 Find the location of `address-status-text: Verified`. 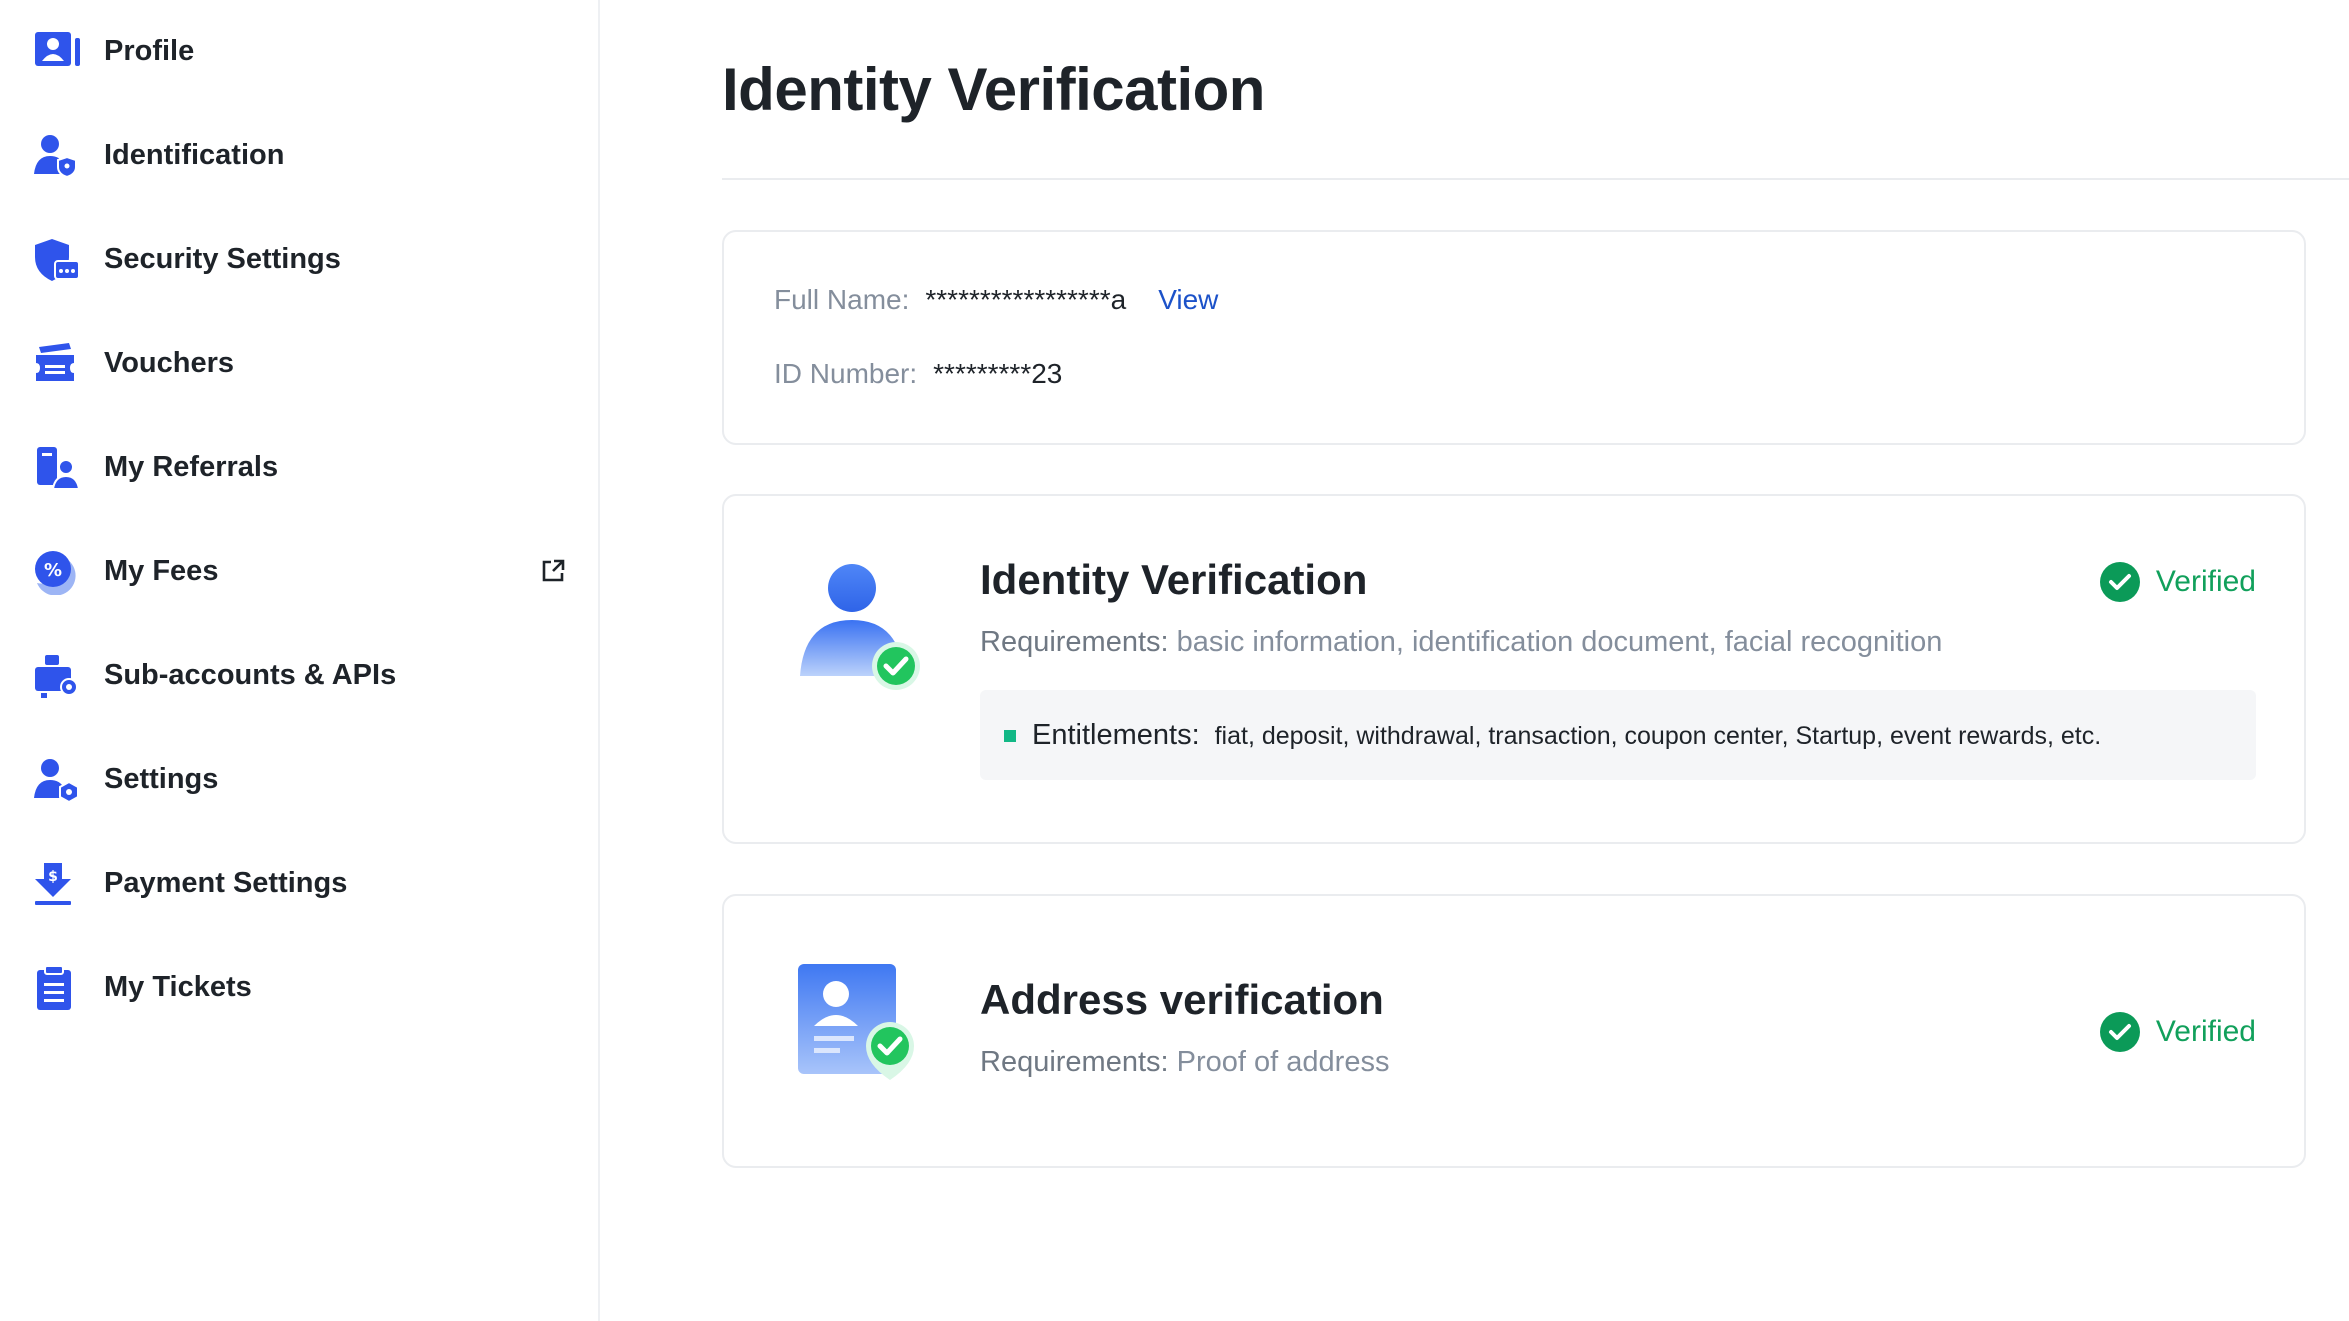

address-status-text: Verified is located at coordinates (2205, 1031).